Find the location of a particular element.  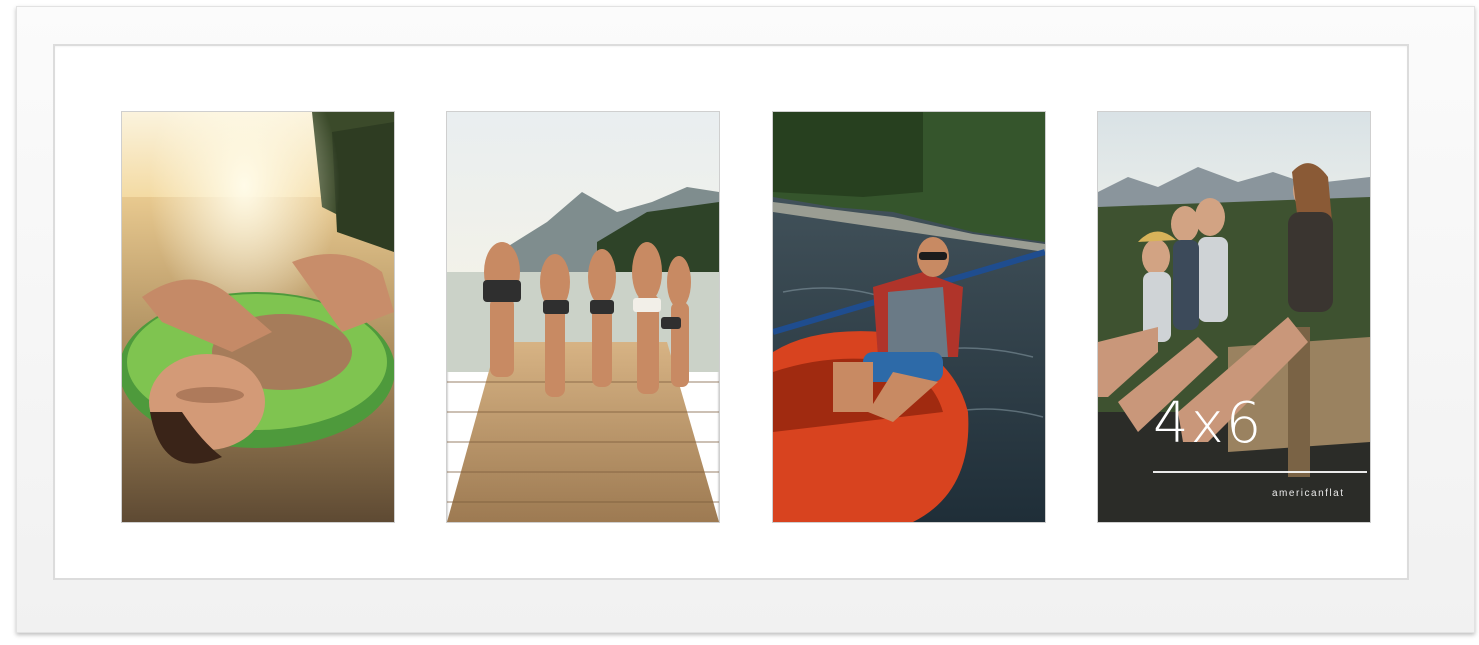

photo-kayak is located at coordinates (909, 317).